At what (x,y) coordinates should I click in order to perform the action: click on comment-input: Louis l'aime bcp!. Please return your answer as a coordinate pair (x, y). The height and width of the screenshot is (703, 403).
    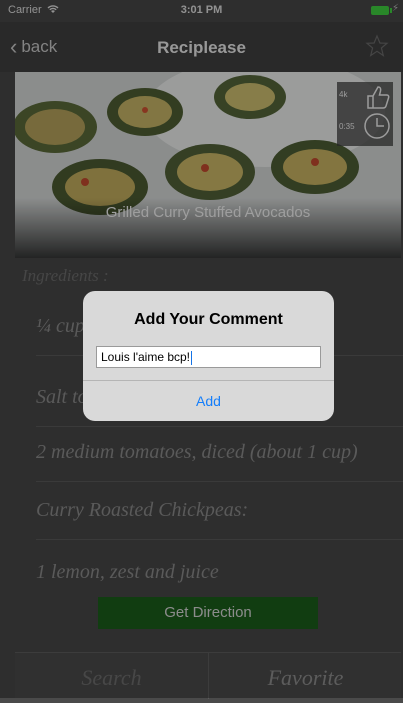
    Looking at the image, I should click on (208, 357).